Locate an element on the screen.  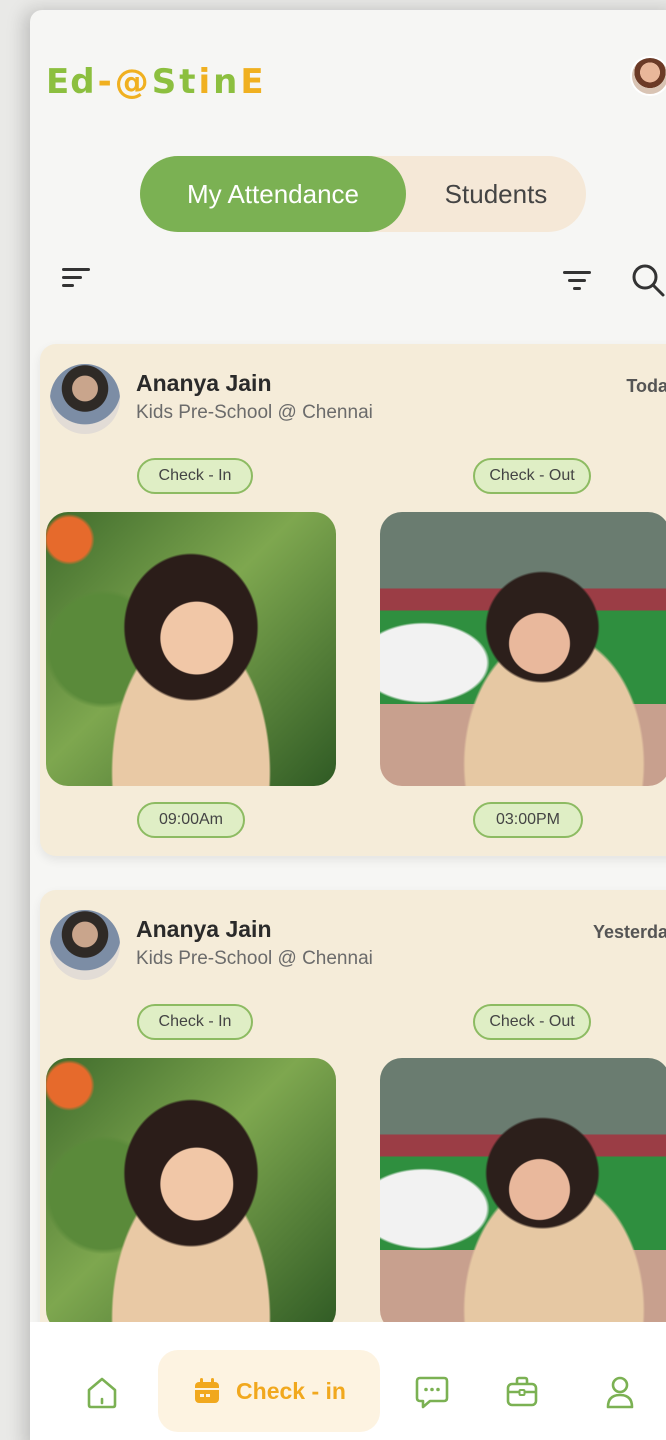
tab-my-attendance: My Attendance is located at coordinates (273, 194).